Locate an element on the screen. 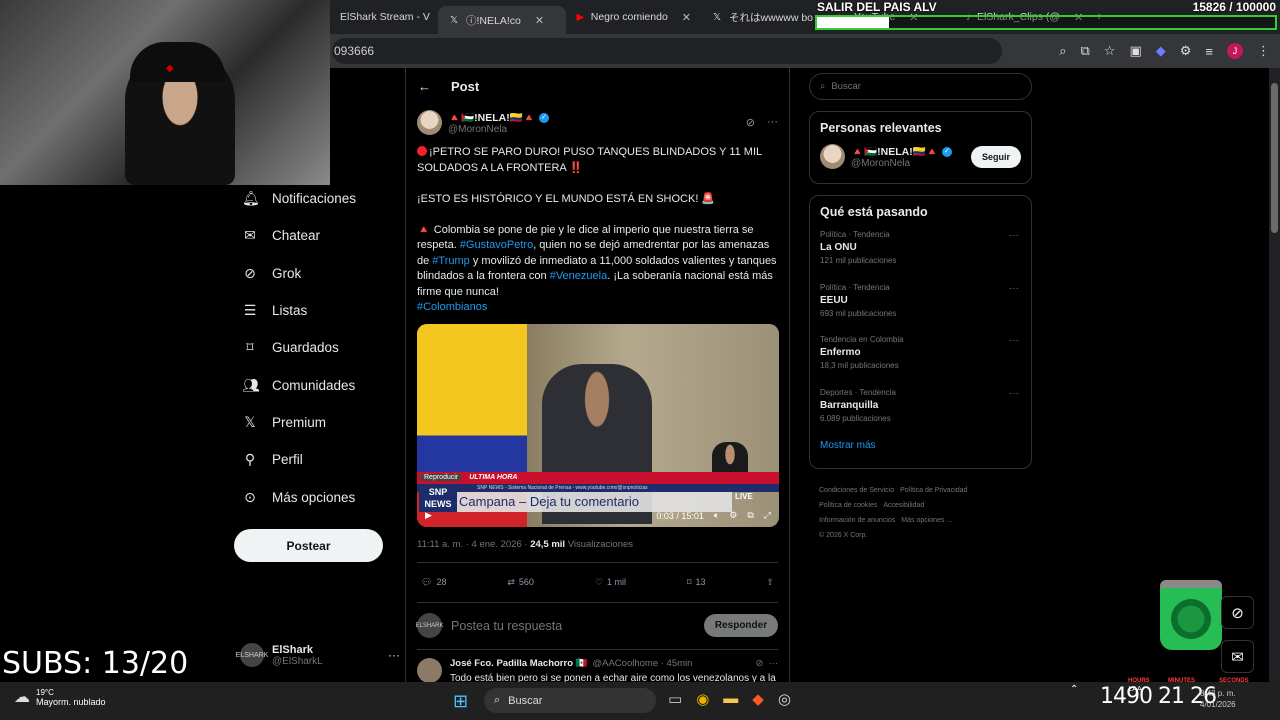  play-label: Reproducir is located at coordinates (441, 477).